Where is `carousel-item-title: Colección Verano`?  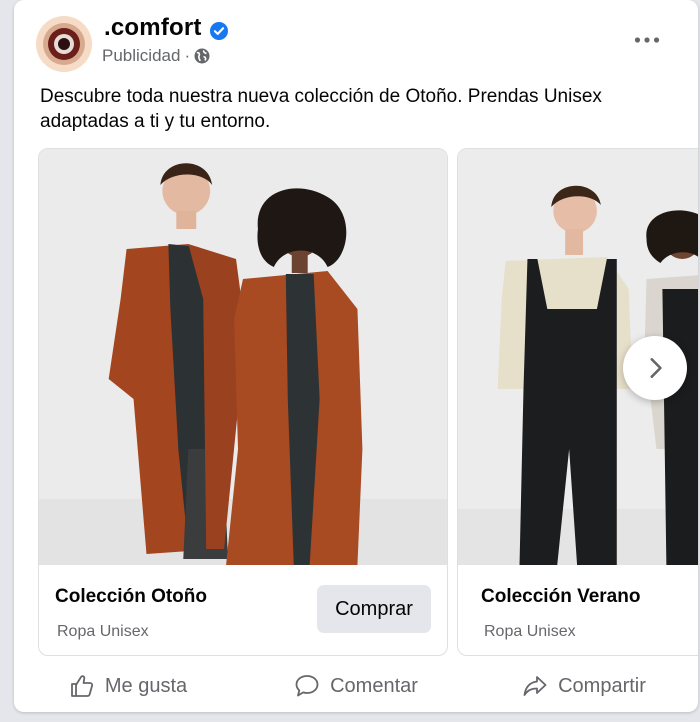 carousel-item-title: Colección Verano is located at coordinates (560, 597).